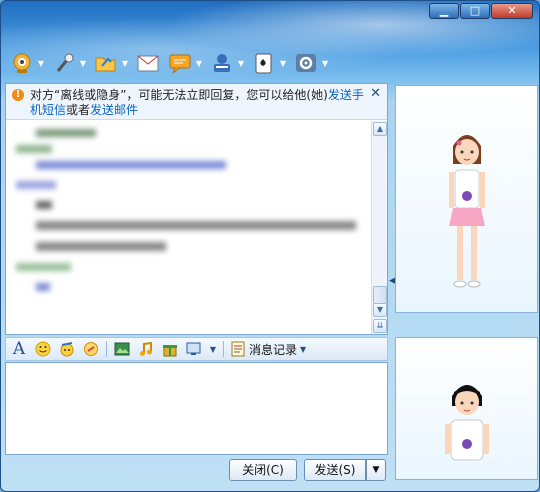 The image size is (540, 492). I want to click on scroll-end-icon: ⇊, so click(380, 326).